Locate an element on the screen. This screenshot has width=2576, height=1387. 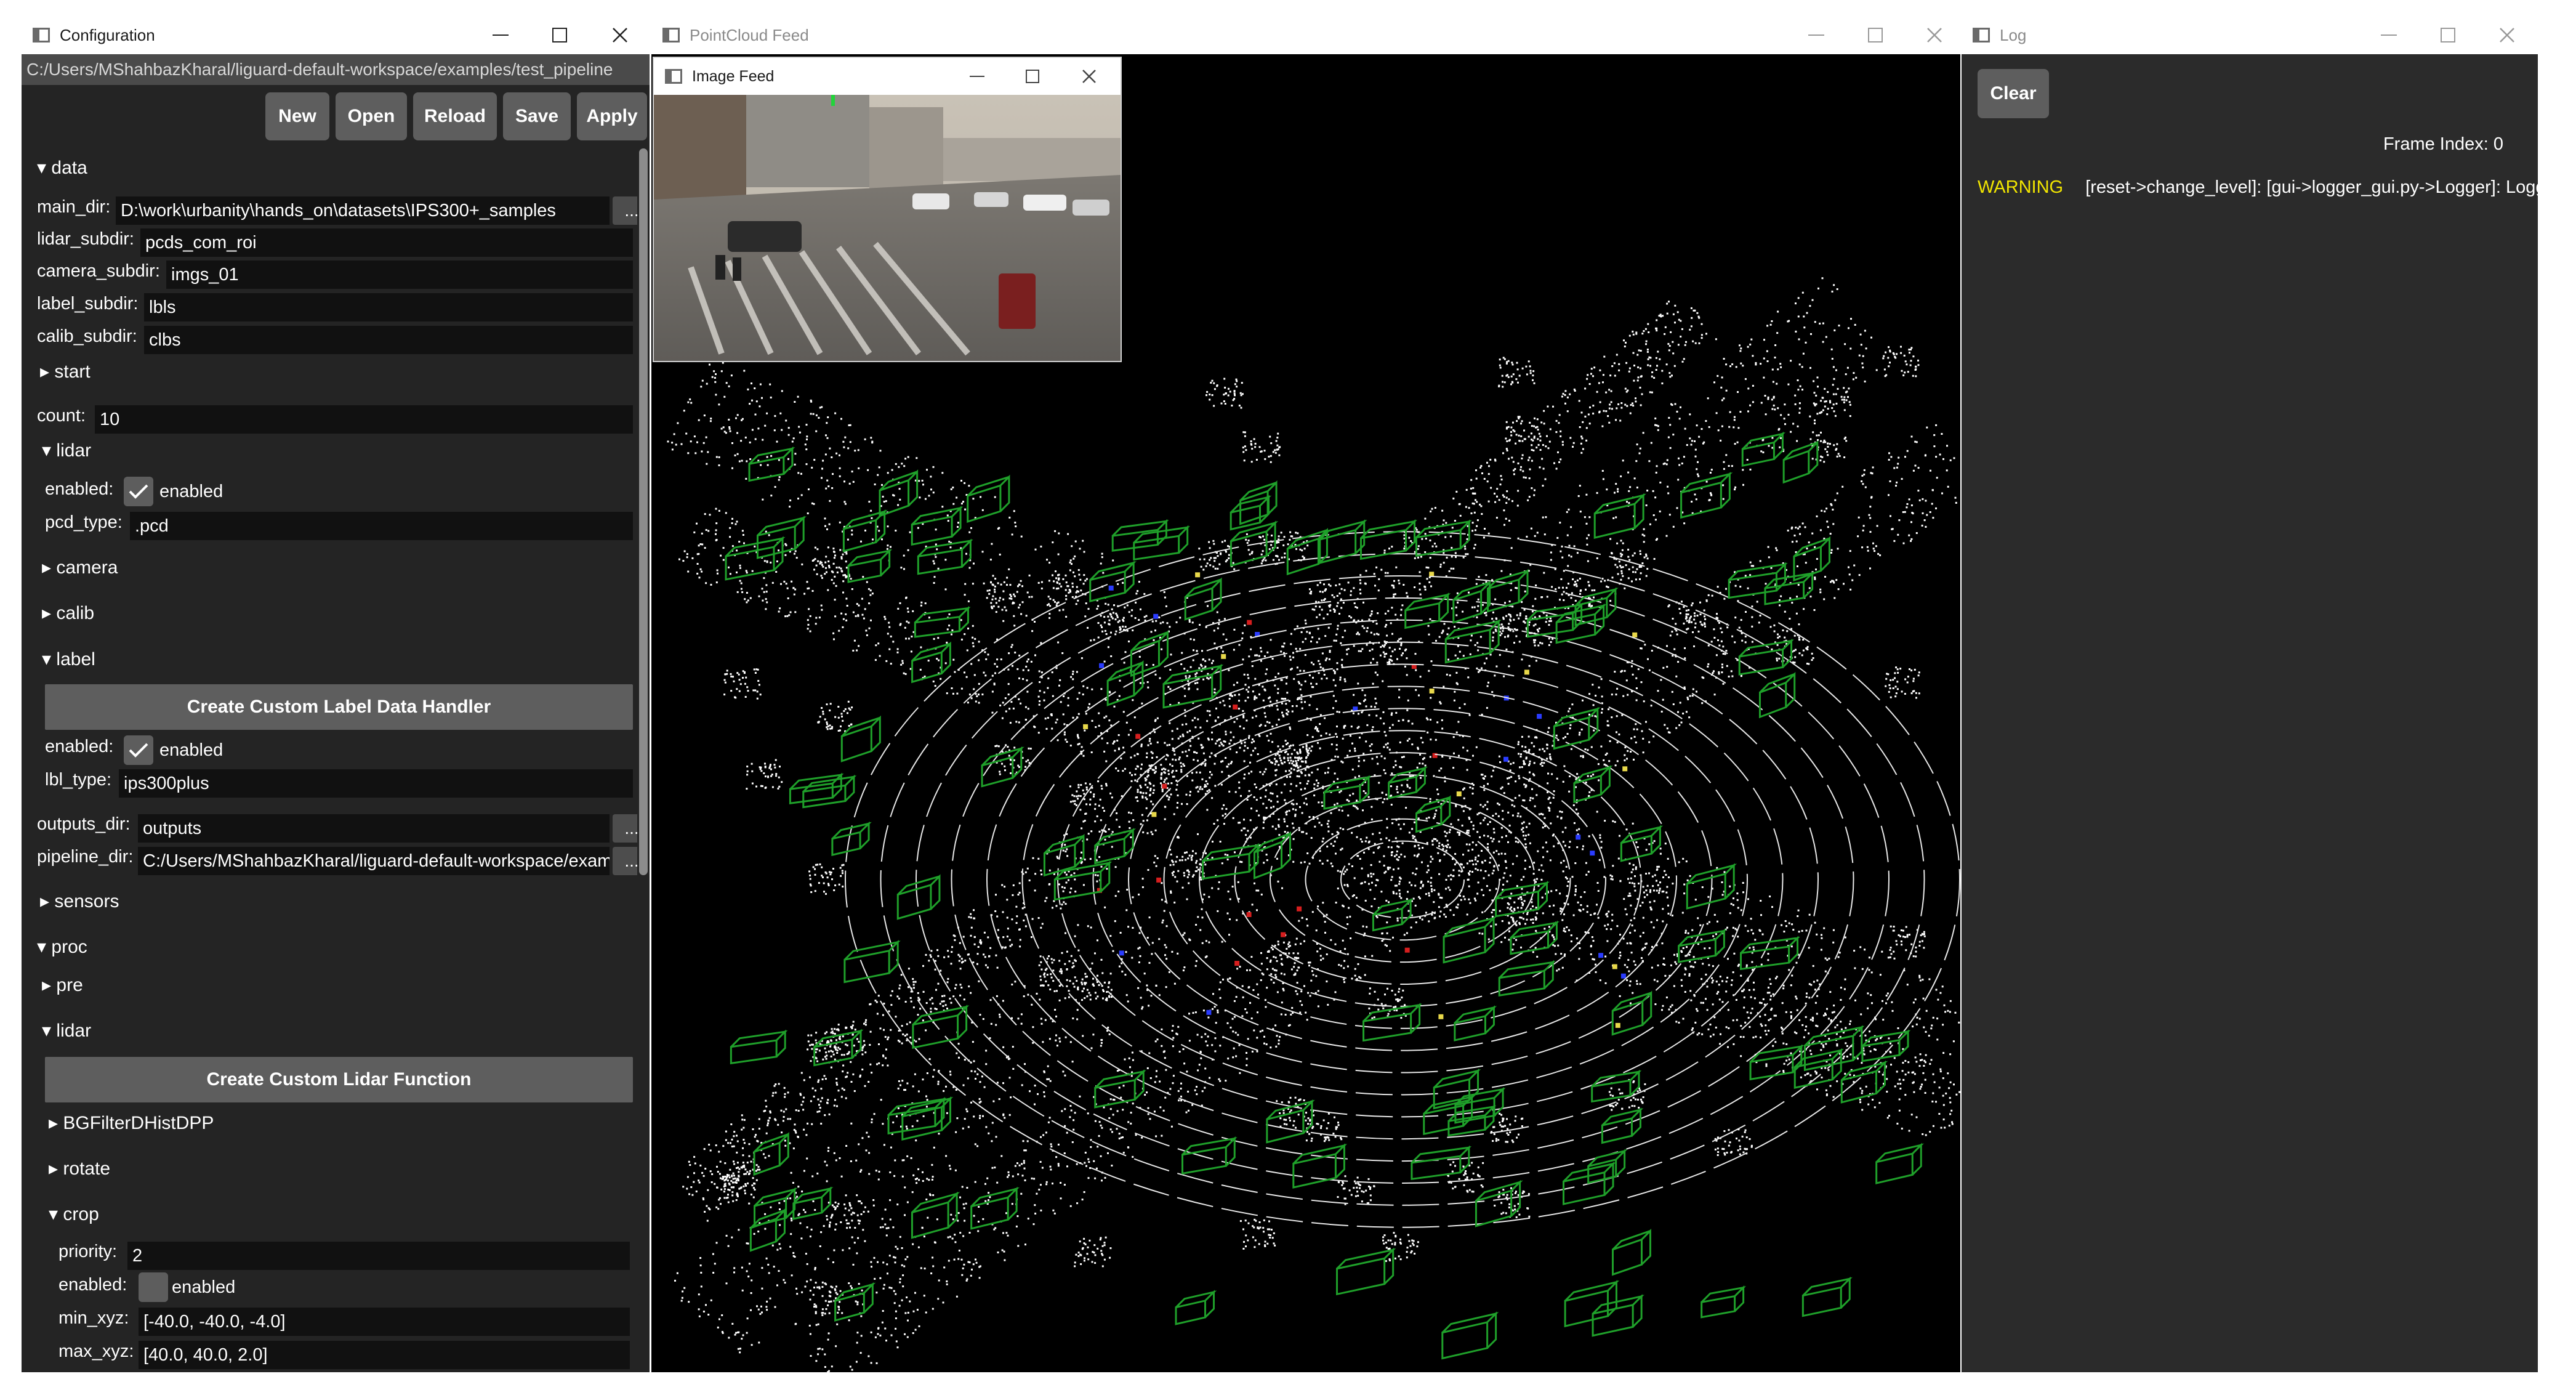
open-button: Open is located at coordinates (371, 116).